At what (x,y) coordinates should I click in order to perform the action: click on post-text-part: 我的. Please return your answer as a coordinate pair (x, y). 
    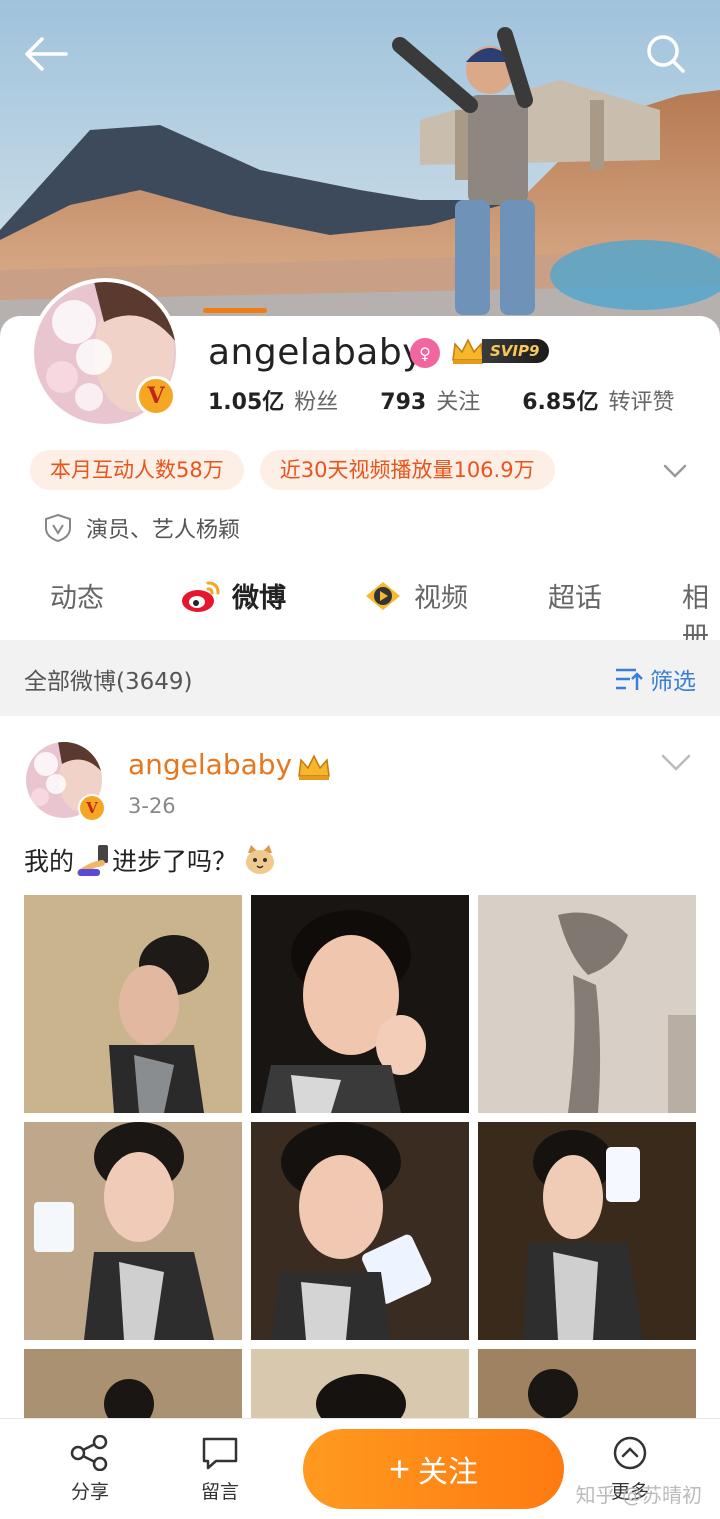
    Looking at the image, I should click on (49, 861).